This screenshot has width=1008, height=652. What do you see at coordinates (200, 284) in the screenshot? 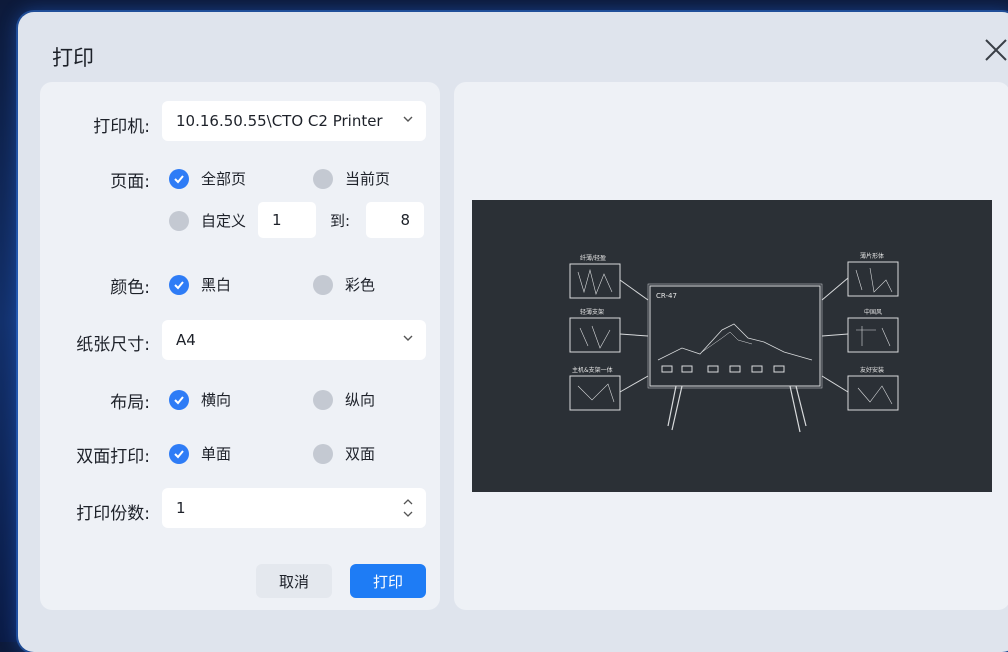
I see `radio-black-white: 黑白` at bounding box center [200, 284].